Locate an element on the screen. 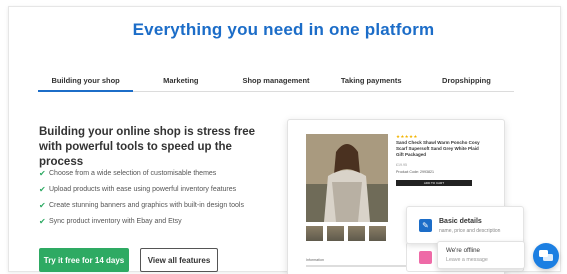  placeholder-lines is located at coordinates (356, 266).